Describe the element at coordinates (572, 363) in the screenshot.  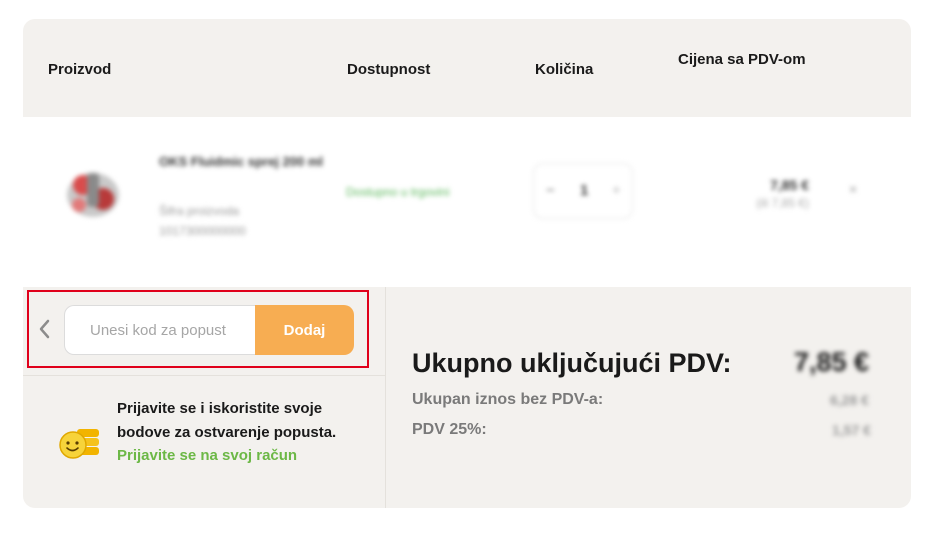
I see `total-label: Ukupno uključujući PDV:` at that location.